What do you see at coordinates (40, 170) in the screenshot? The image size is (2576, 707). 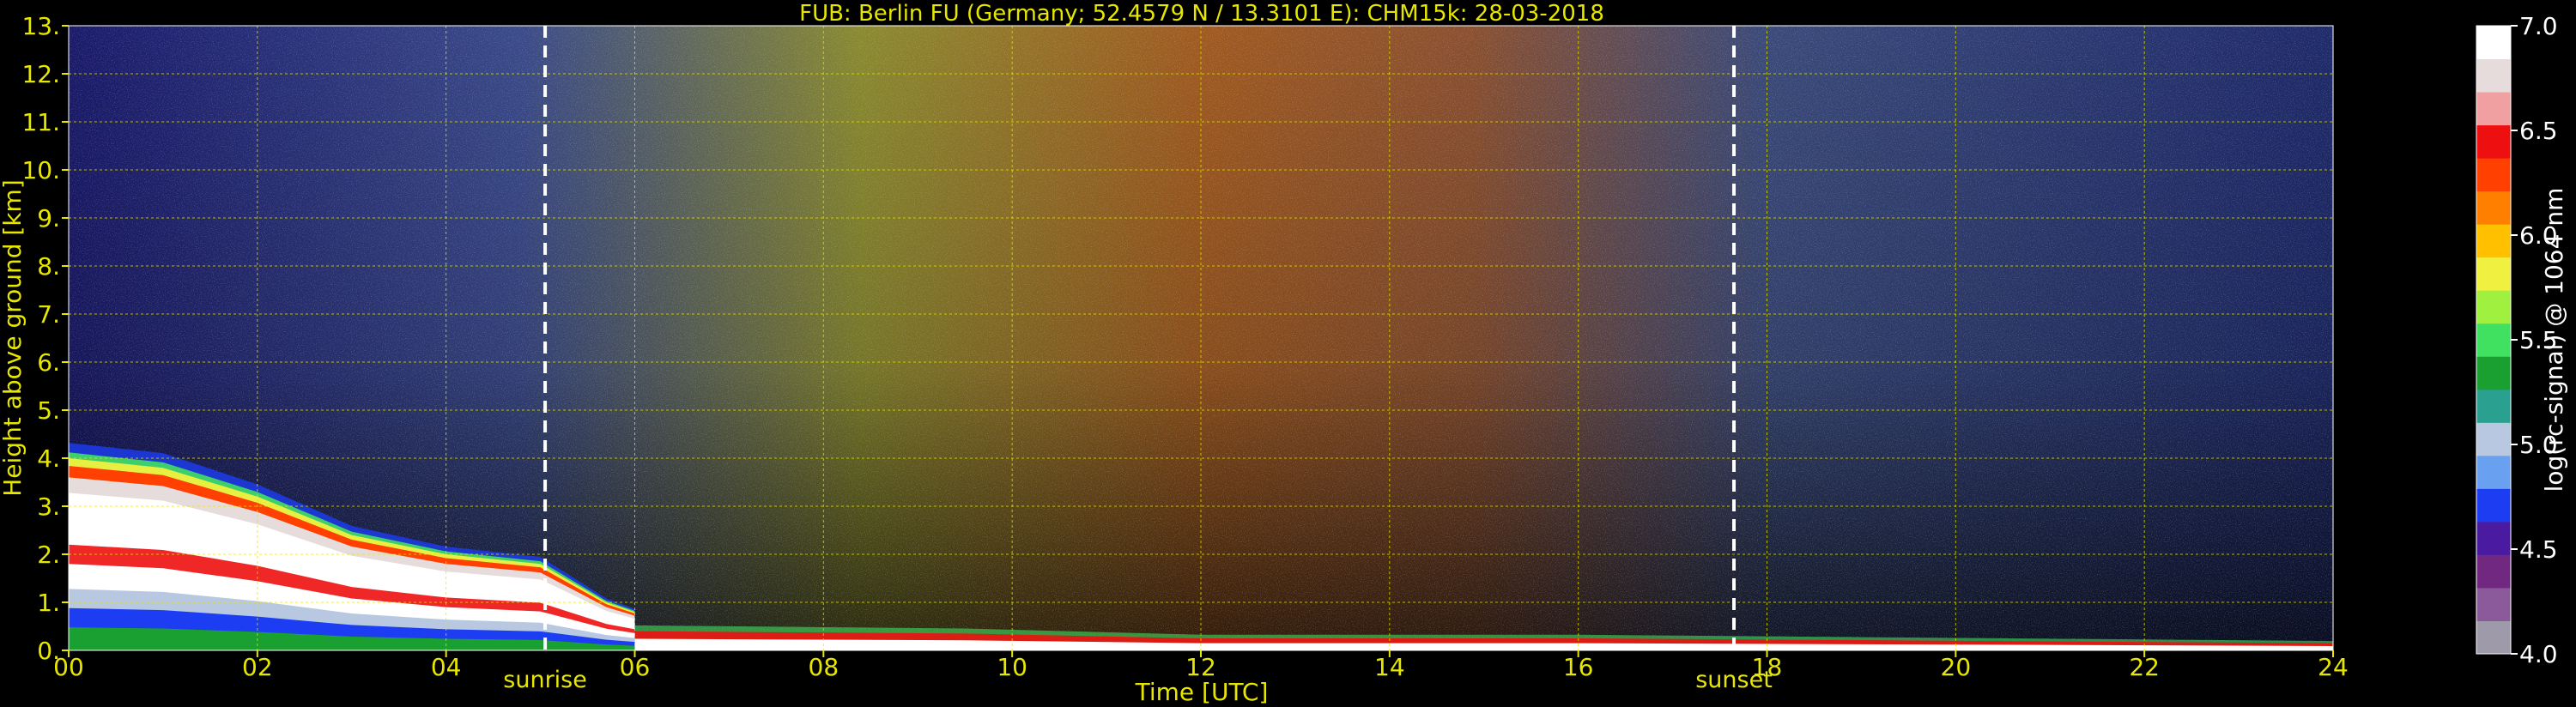 I see `y-tick-label: 10.` at bounding box center [40, 170].